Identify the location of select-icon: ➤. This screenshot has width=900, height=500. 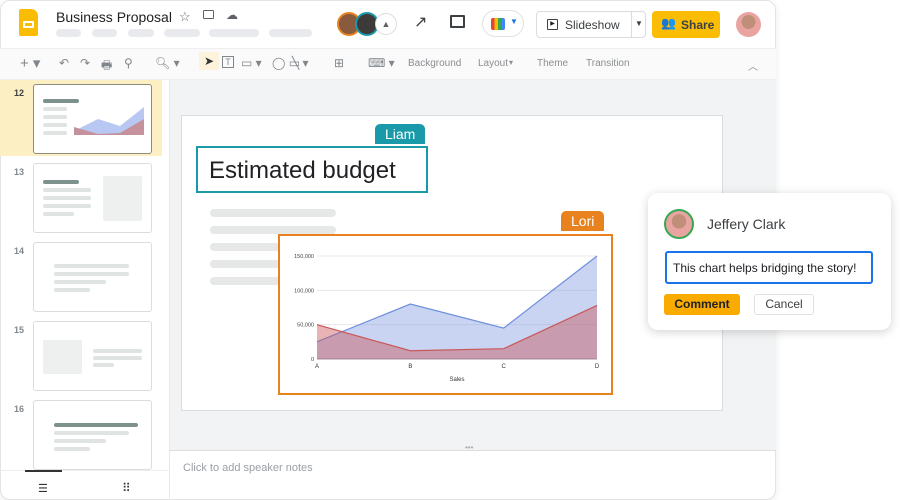
(209, 61).